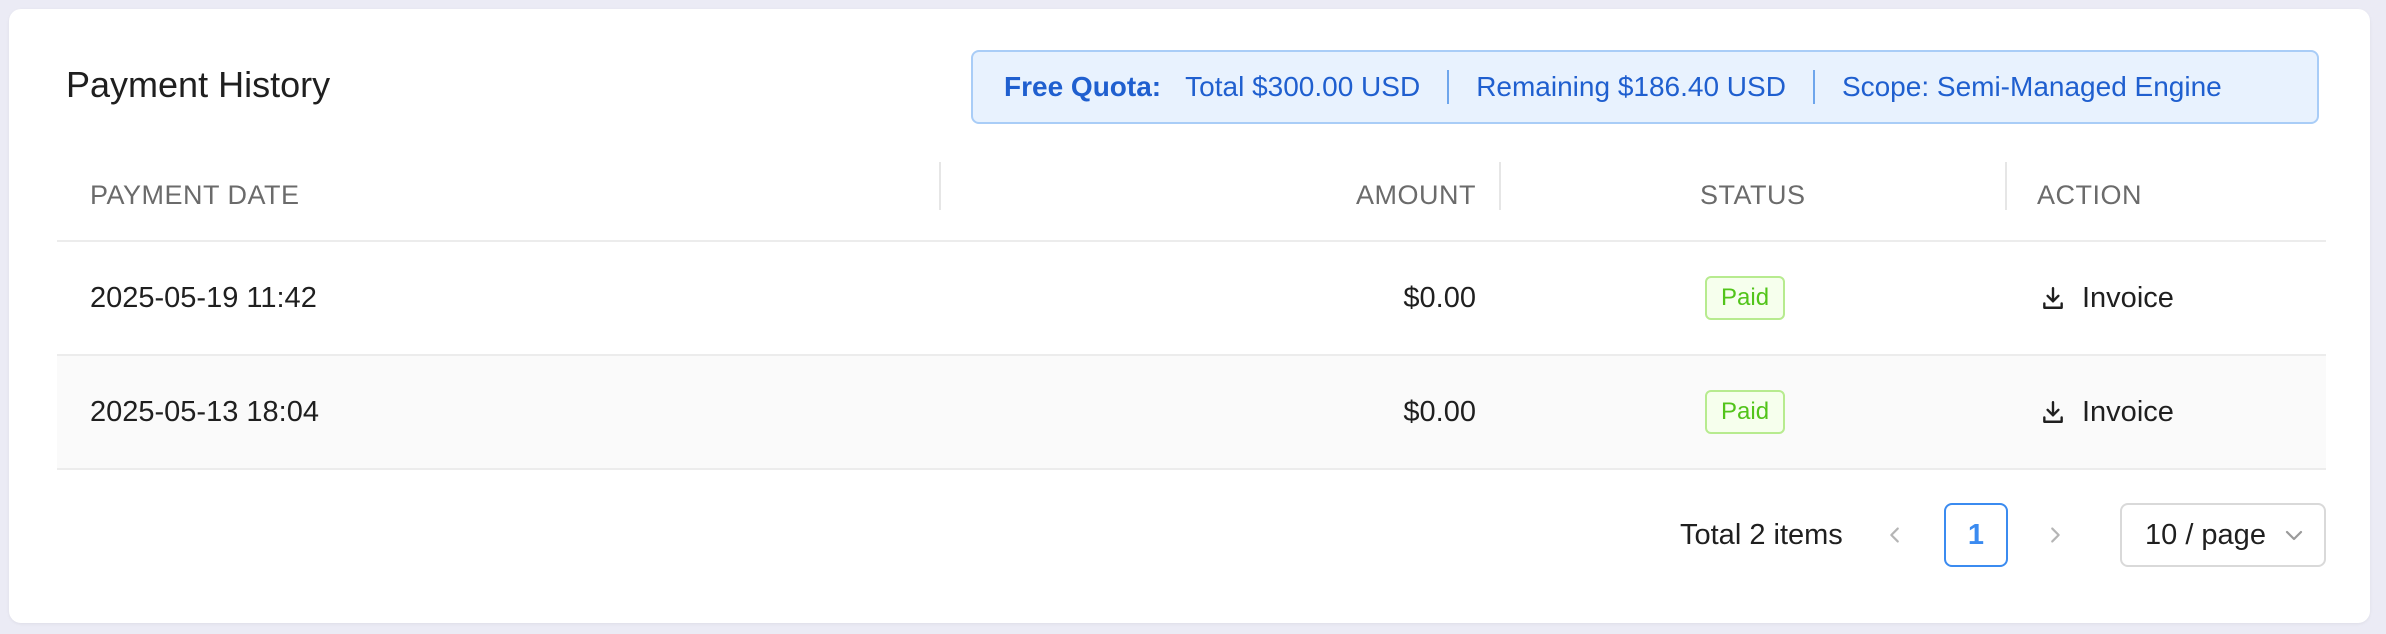 This screenshot has width=2386, height=634. Describe the element at coordinates (2031, 86) in the screenshot. I see `quota-scope: Scope: Semi-Managed Engine` at that location.